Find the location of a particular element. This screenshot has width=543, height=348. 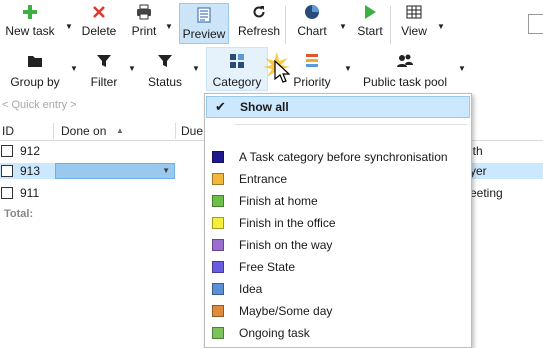

column-id: ID is located at coordinates (8, 131).